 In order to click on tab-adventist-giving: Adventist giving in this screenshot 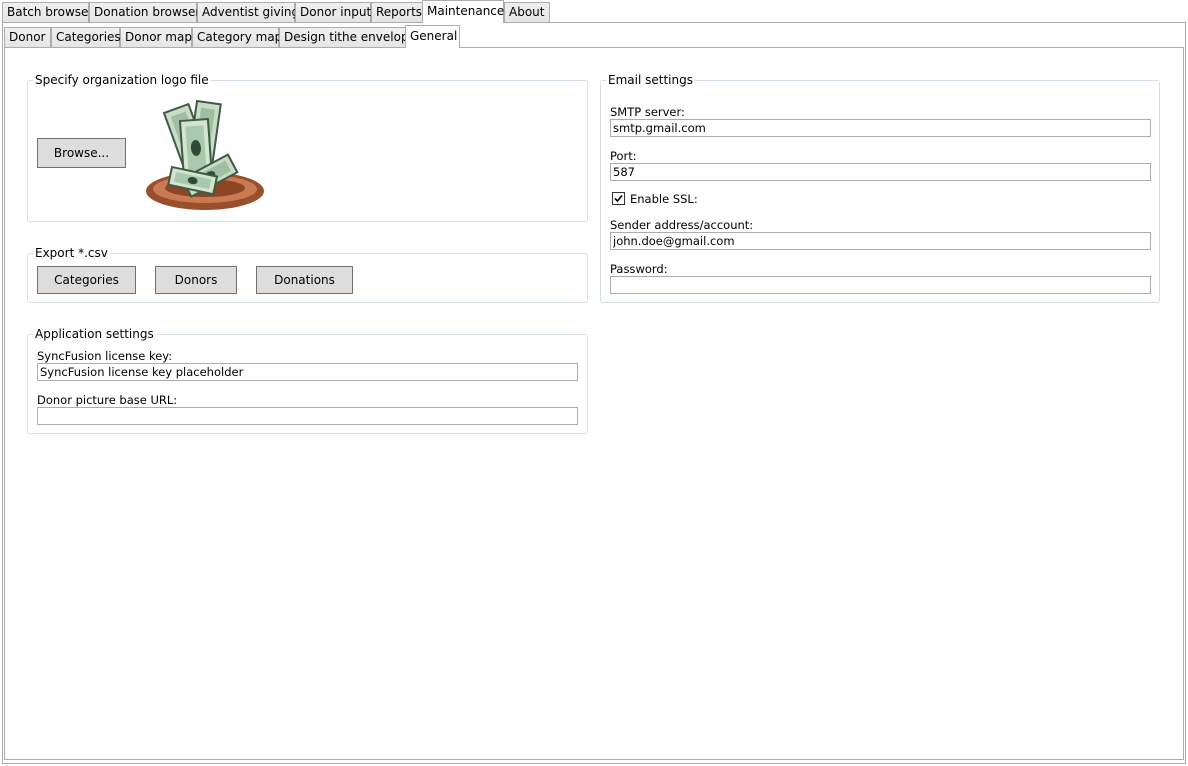, I will do `click(248, 12)`.